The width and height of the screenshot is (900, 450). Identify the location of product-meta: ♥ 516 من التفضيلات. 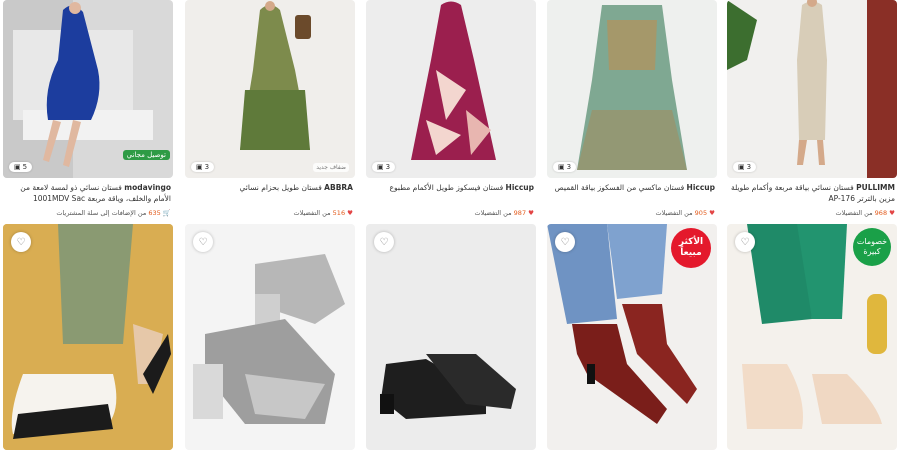
(270, 213).